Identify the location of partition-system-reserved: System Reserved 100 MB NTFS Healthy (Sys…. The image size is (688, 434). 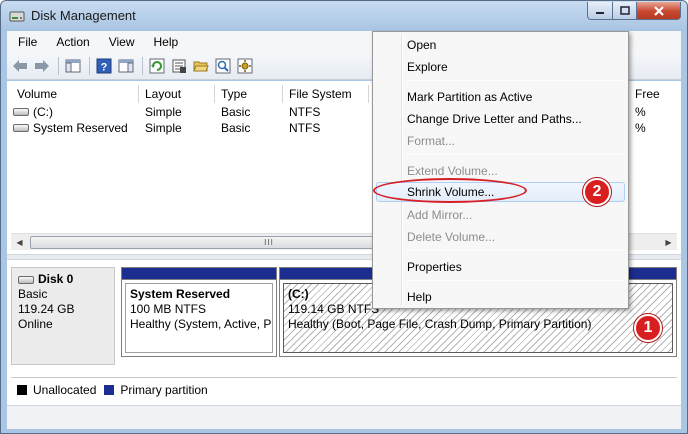
(199, 312).